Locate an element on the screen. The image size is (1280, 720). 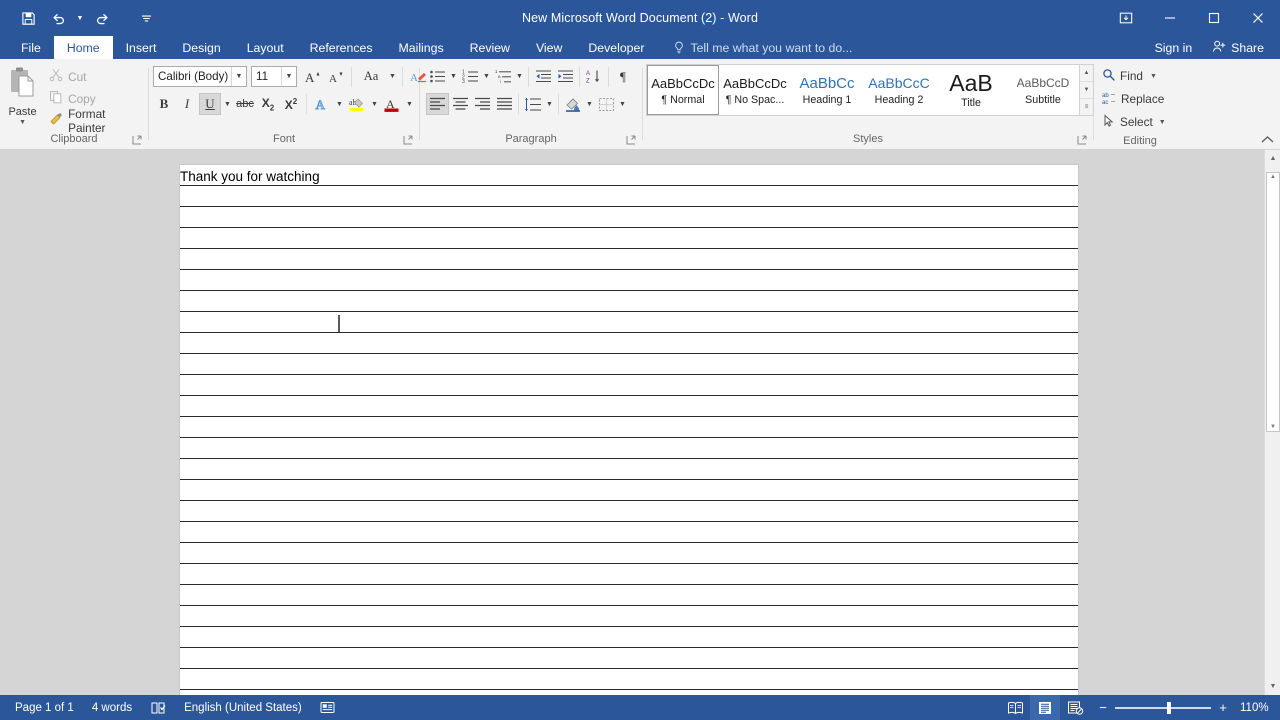
strikethrough-button: abc is located at coordinates (245, 104).